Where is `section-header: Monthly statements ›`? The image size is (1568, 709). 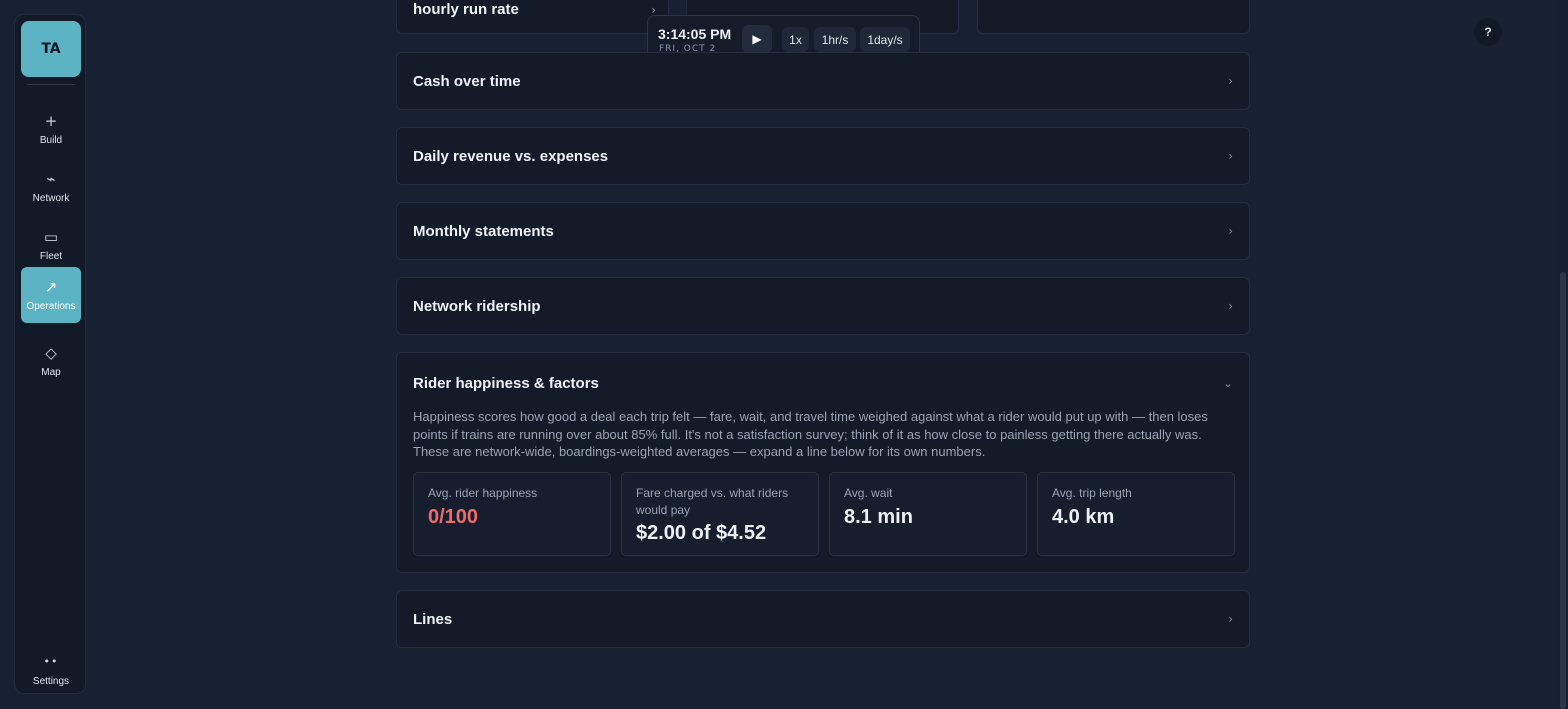
section-header: Monthly statements › is located at coordinates (823, 231).